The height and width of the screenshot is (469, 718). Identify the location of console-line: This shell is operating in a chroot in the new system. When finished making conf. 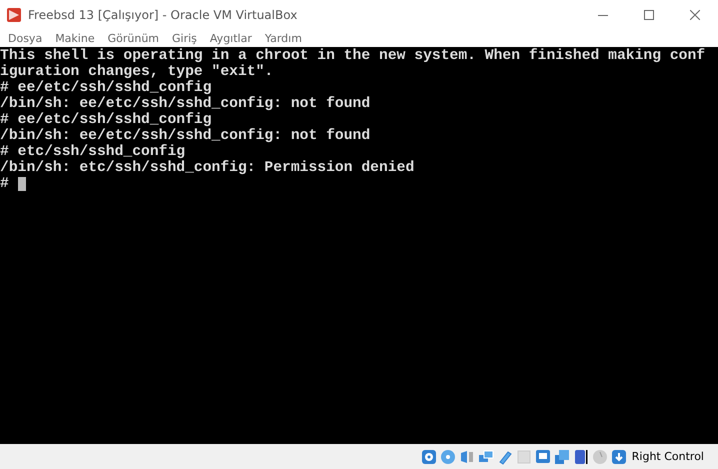
(353, 56).